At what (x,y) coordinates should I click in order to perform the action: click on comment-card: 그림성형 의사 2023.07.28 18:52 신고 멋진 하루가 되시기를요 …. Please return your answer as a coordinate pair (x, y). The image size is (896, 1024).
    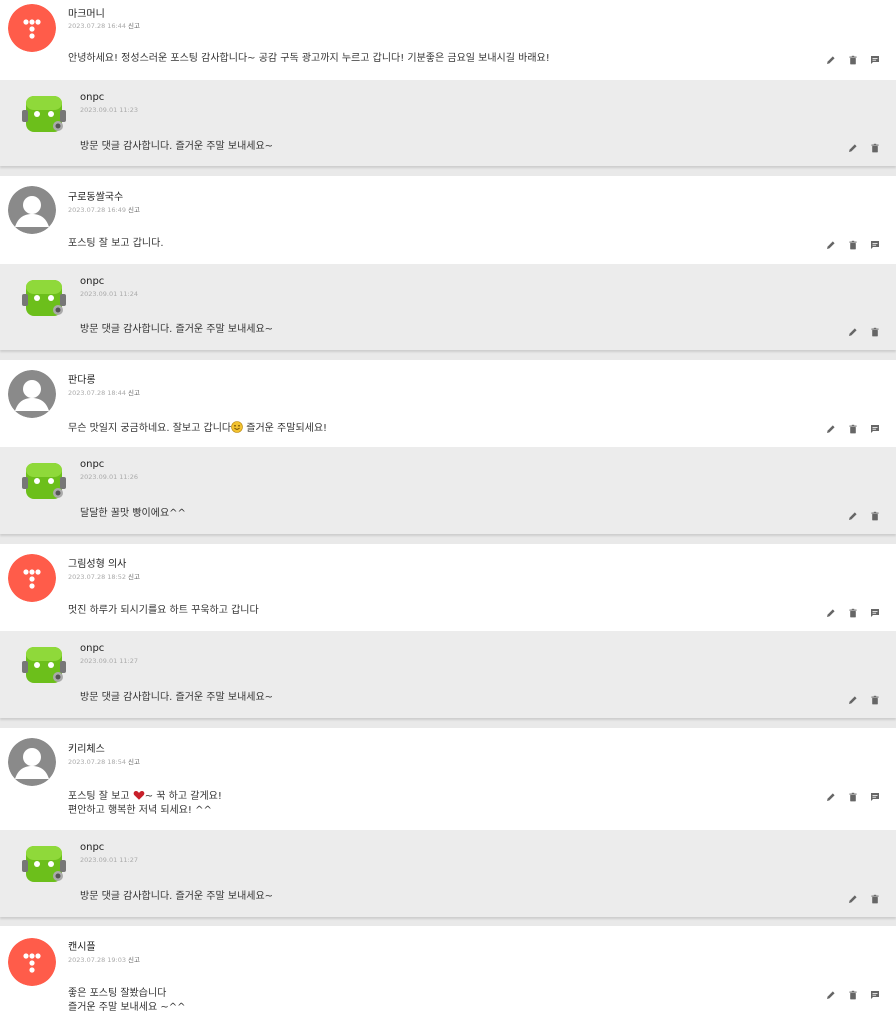
    Looking at the image, I should click on (448, 587).